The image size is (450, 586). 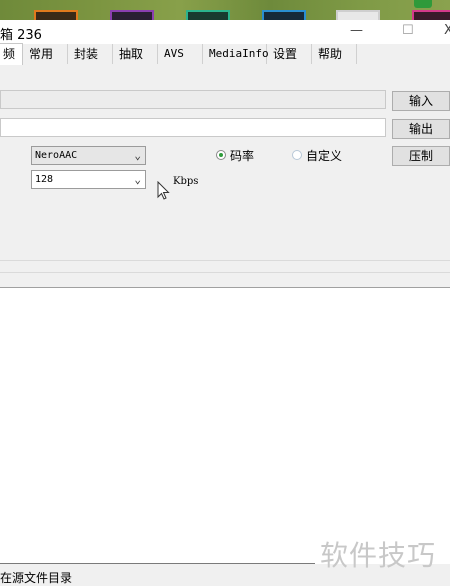 What do you see at coordinates (236, 54) in the screenshot?
I see `tab-mediainfo: MediaInfo` at bounding box center [236, 54].